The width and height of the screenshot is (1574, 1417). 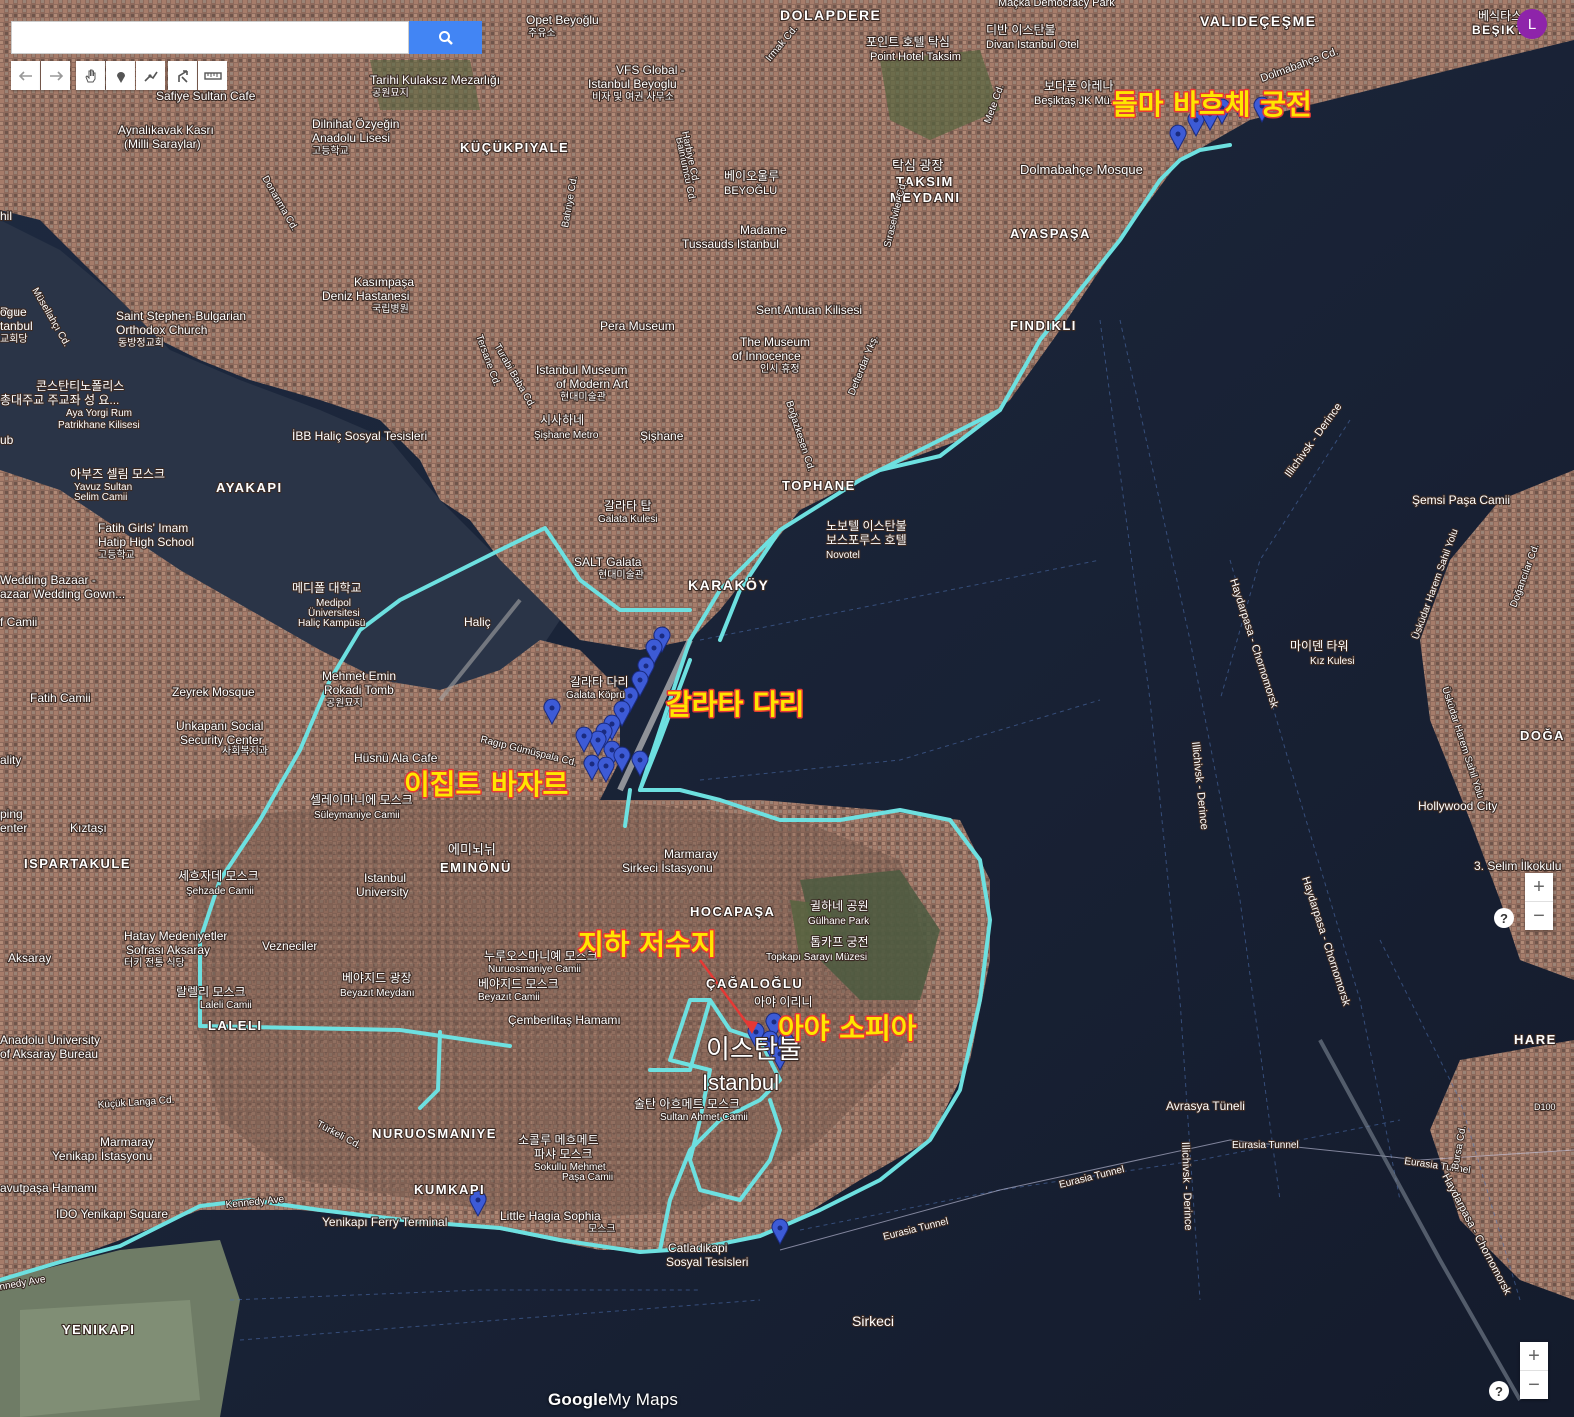 I want to click on map-label: 노보텔 이스탄불, so click(x=866, y=526).